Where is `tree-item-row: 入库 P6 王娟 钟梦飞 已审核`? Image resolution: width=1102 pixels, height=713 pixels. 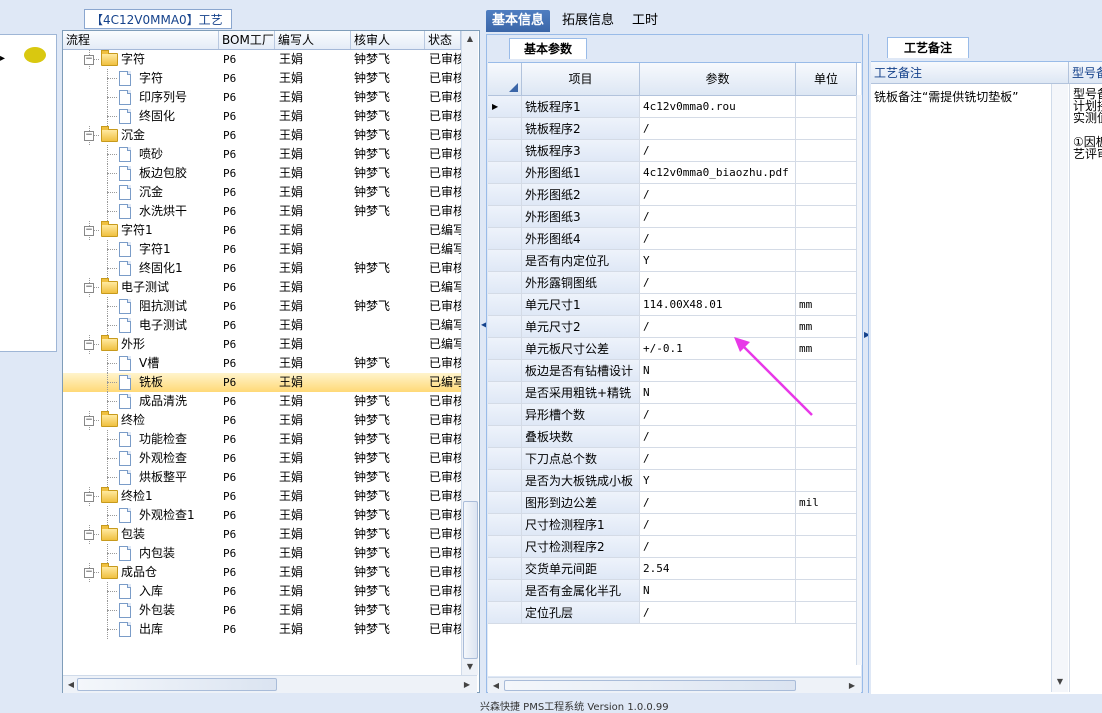
tree-item-row: 入库 P6 王娟 钟梦飞 已审核 is located at coordinates (262, 591).